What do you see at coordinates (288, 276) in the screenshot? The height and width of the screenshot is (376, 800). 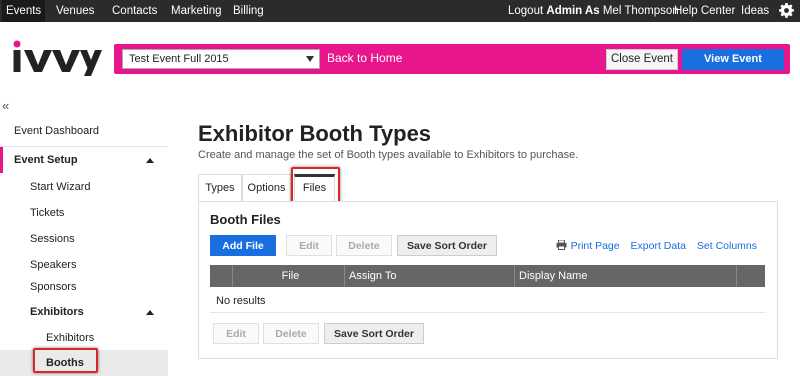 I see `column-header-file: File` at bounding box center [288, 276].